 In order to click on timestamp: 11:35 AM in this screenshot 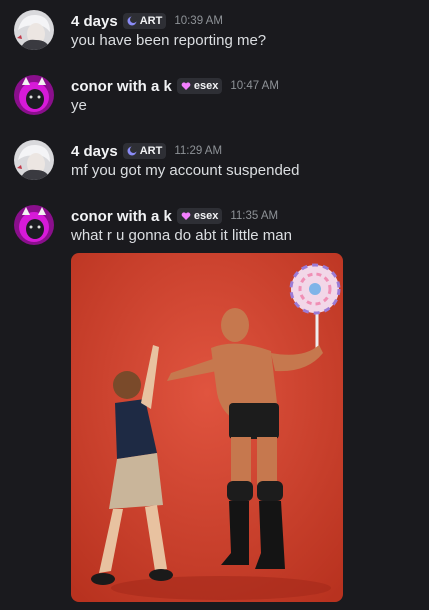, I will do `click(254, 216)`.